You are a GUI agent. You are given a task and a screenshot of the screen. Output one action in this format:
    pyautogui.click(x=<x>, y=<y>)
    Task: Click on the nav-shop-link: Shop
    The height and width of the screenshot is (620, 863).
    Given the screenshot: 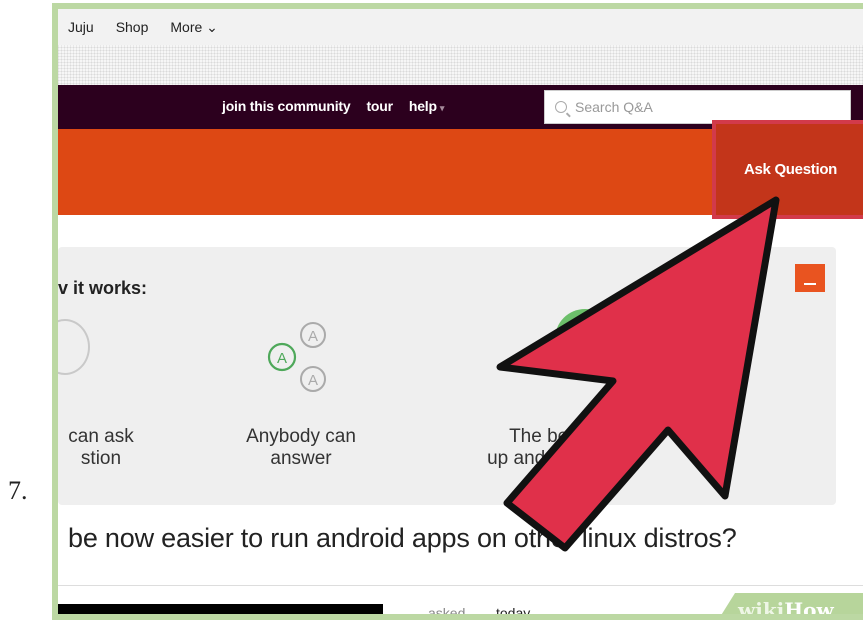 What is the action you would take?
    pyautogui.click(x=132, y=27)
    